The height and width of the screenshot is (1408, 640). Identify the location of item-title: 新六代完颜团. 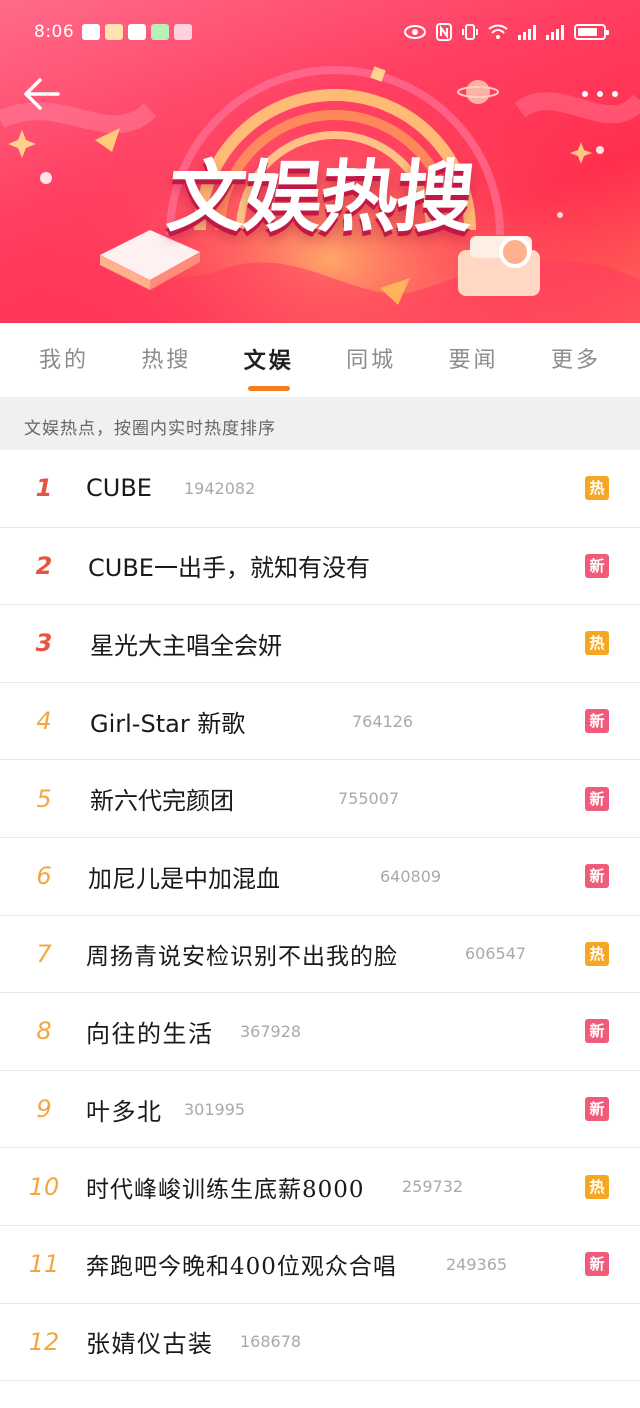
(162, 801).